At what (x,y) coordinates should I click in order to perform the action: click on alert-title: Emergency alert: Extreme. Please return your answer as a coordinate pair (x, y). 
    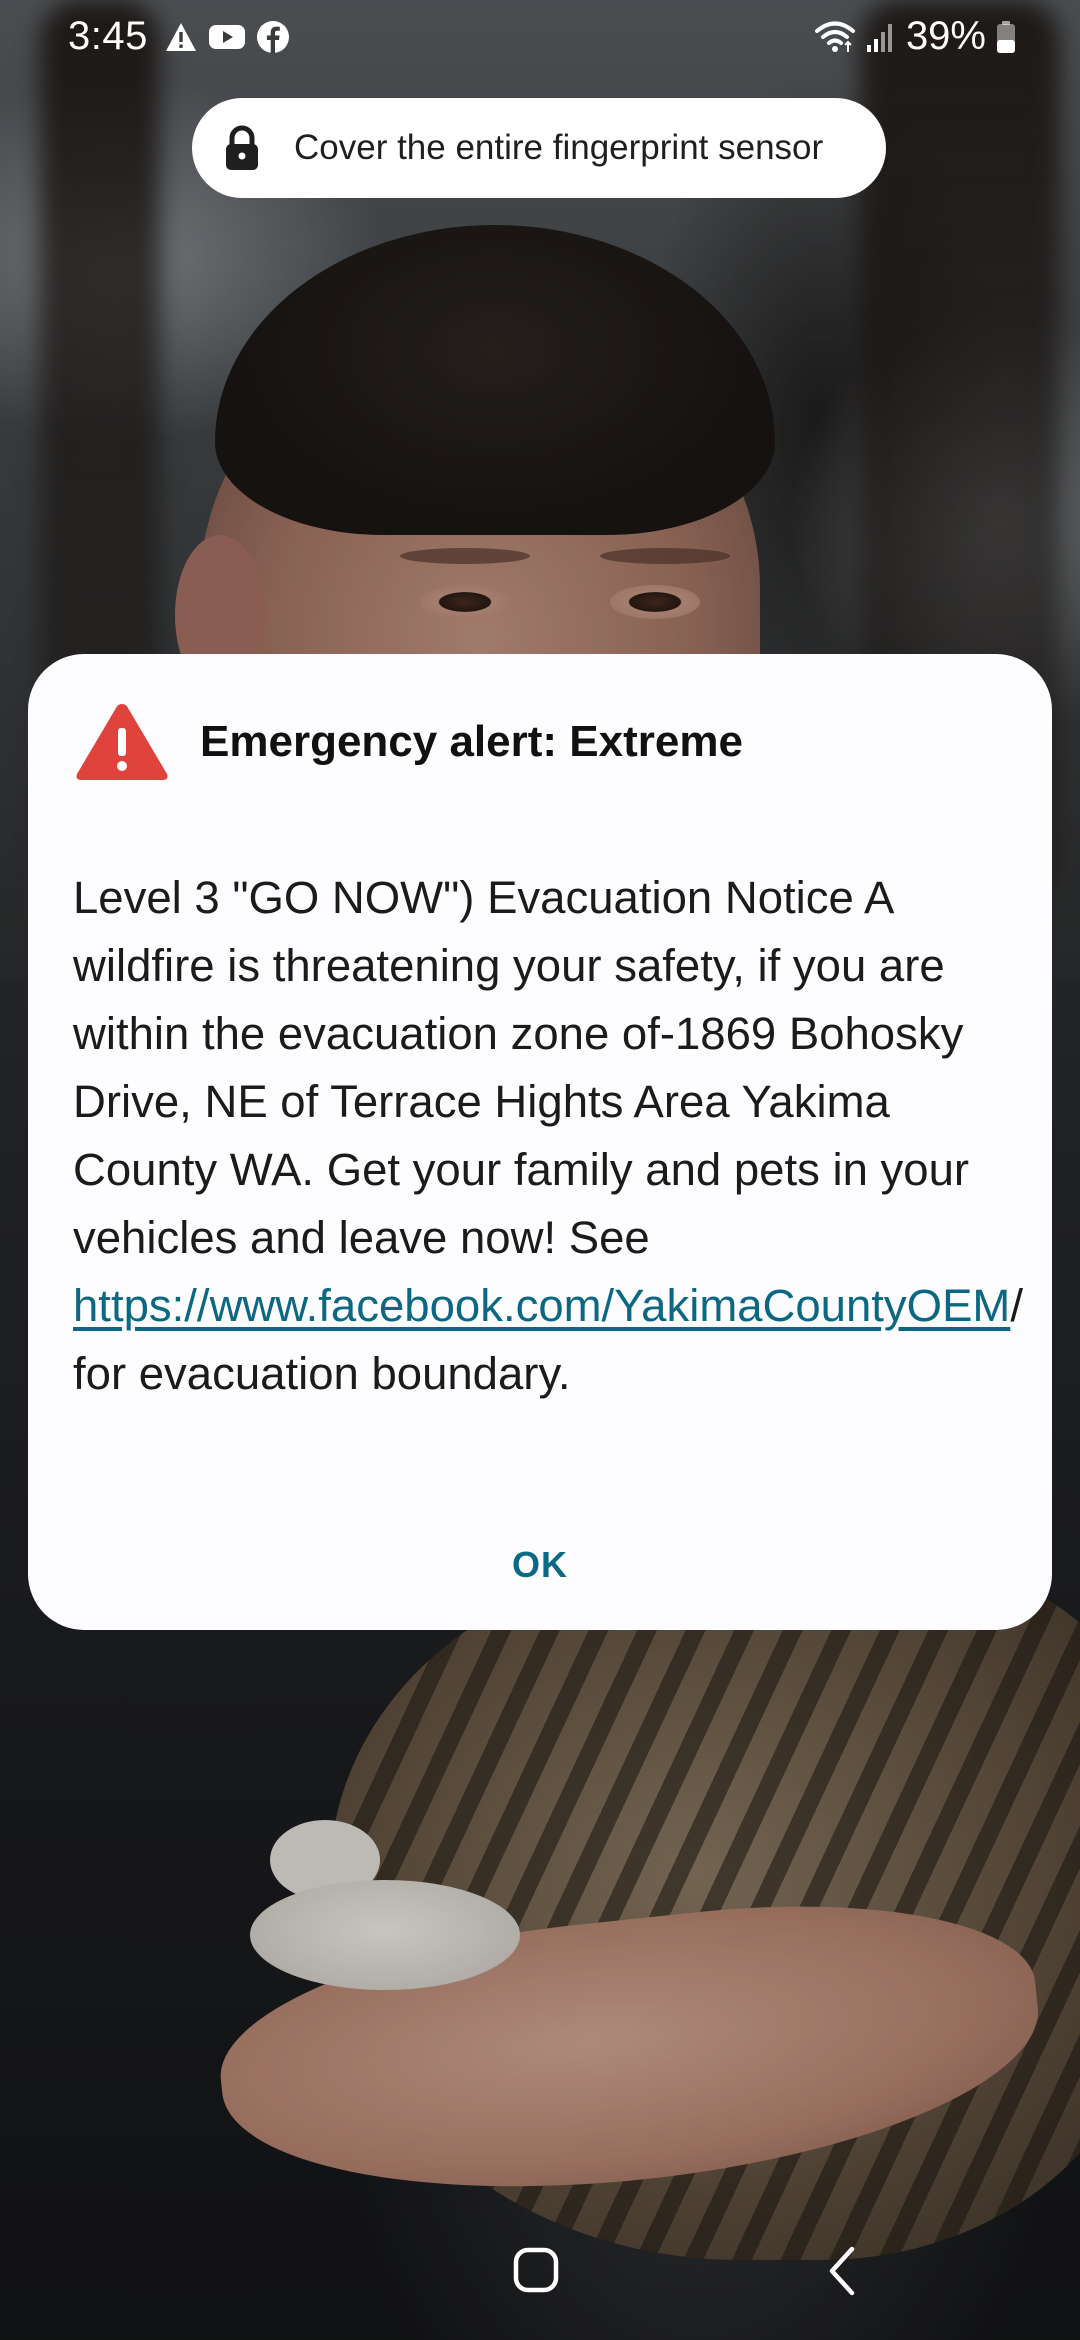
    Looking at the image, I should click on (471, 741).